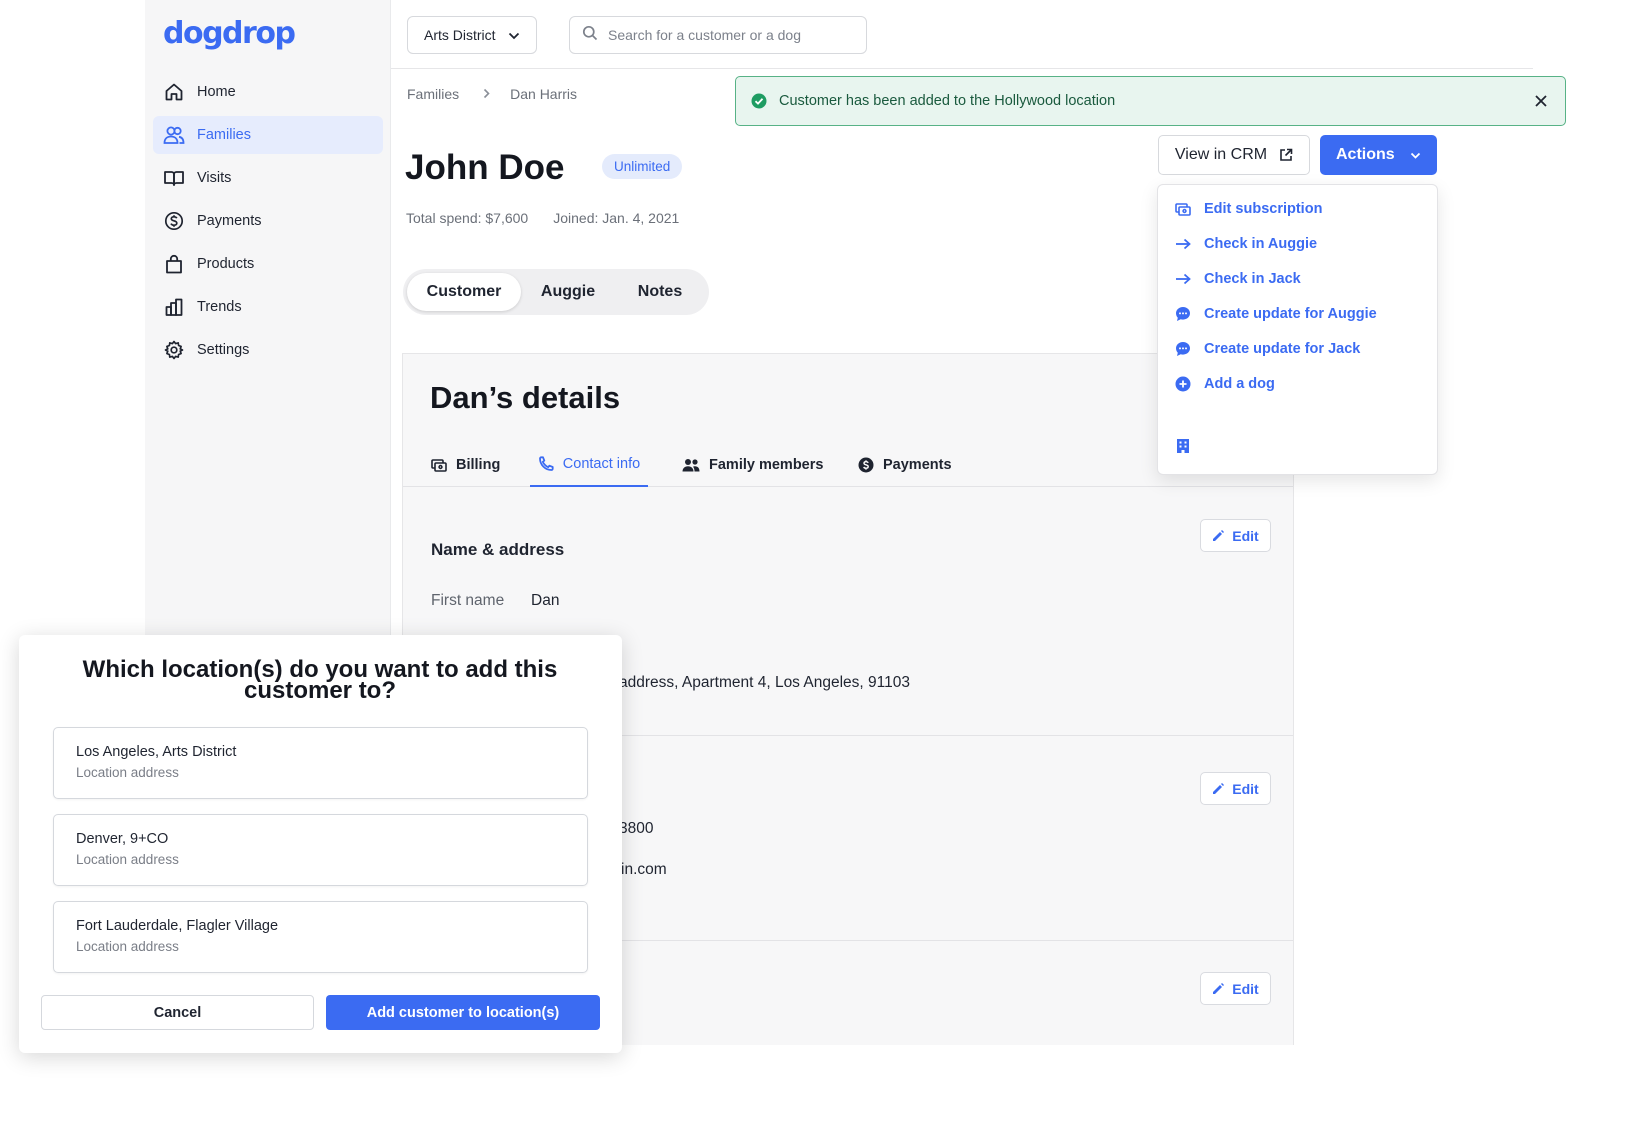  Describe the element at coordinates (1252, 279) in the screenshot. I see `menu-item-label: Check in Jack` at that location.